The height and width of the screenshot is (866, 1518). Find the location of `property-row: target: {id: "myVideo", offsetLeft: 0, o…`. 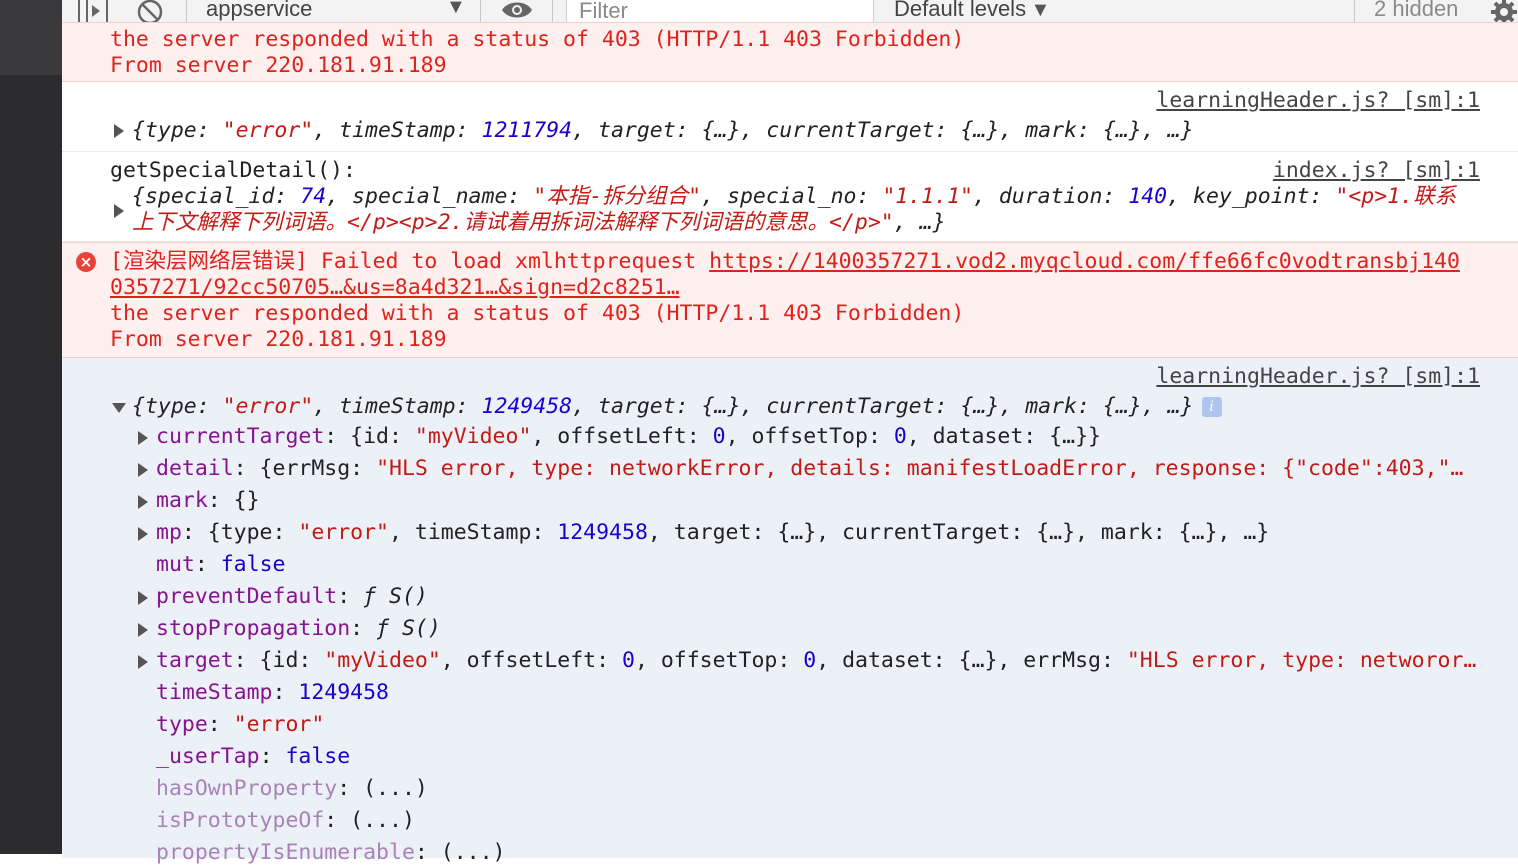

property-row: target: {id: "myVideo", offsetLeft: 0, o… is located at coordinates (816, 661).